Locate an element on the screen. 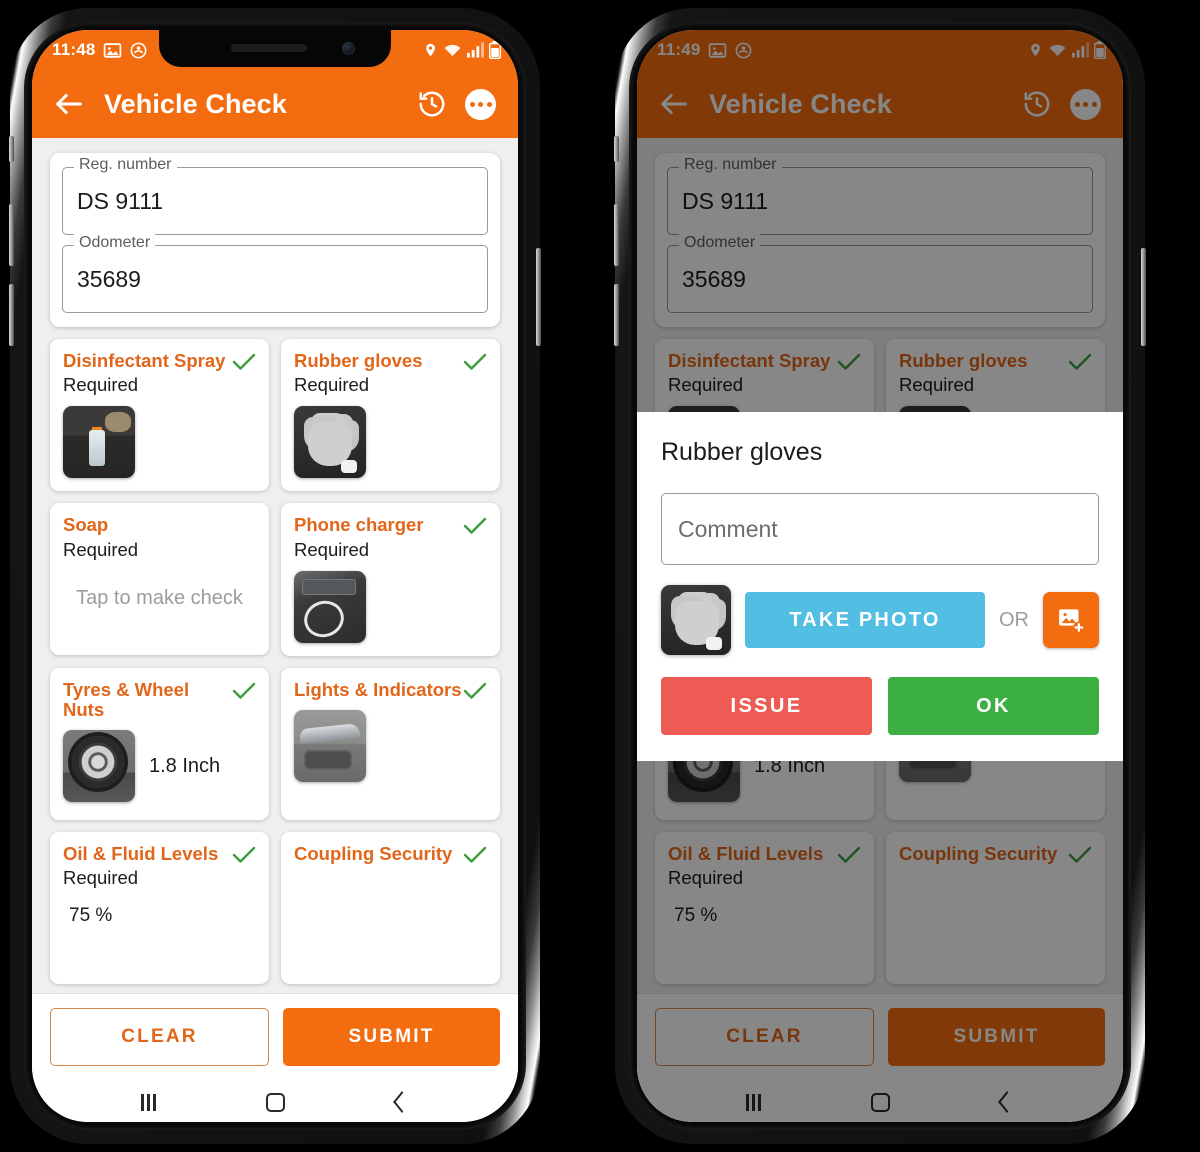 Image resolution: width=1200 pixels, height=1152 pixels. check-title: Phone charger is located at coordinates (359, 525).